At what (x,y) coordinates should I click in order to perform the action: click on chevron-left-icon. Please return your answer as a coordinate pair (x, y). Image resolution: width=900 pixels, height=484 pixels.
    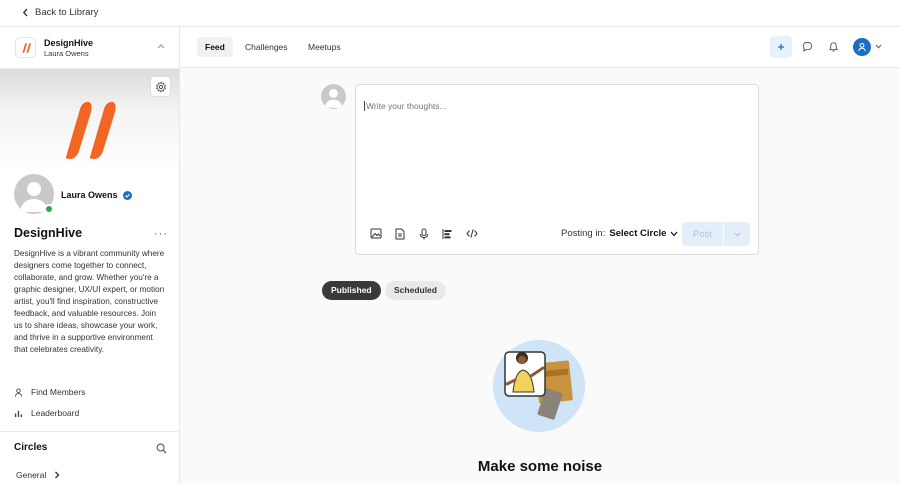
    Looking at the image, I should click on (25, 12).